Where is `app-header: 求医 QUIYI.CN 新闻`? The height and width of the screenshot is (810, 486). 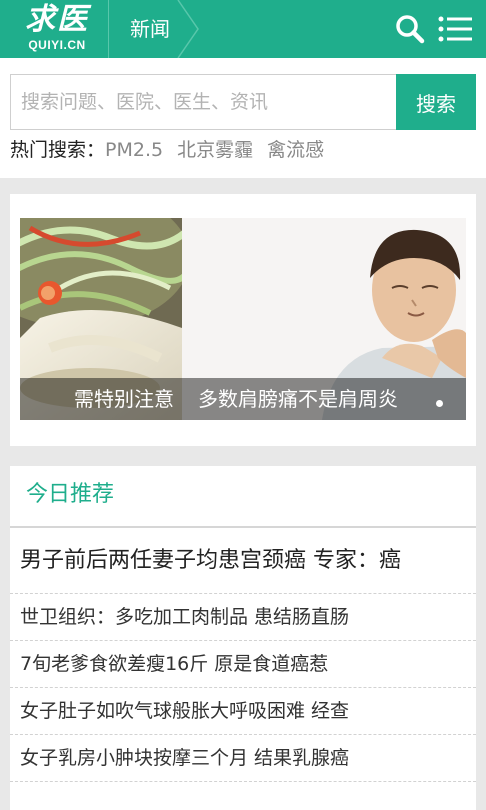 app-header: 求医 QUIYI.CN 新闻 is located at coordinates (243, 29).